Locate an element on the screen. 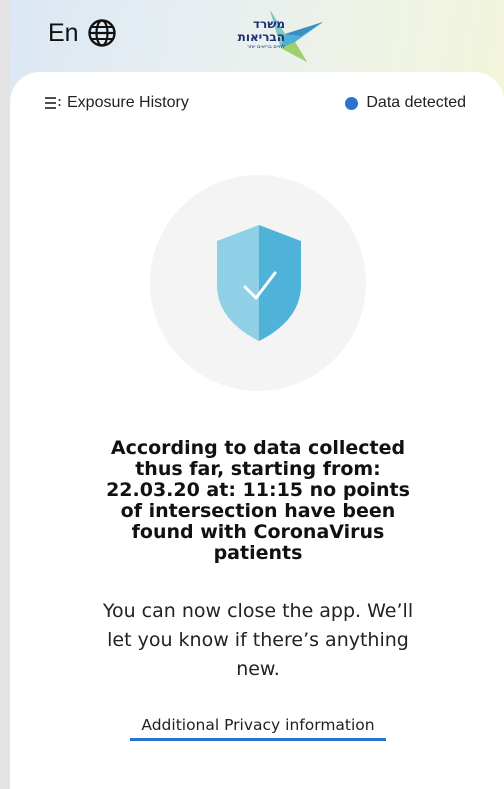  topbar: Exposure History Data detected is located at coordinates (257, 109).